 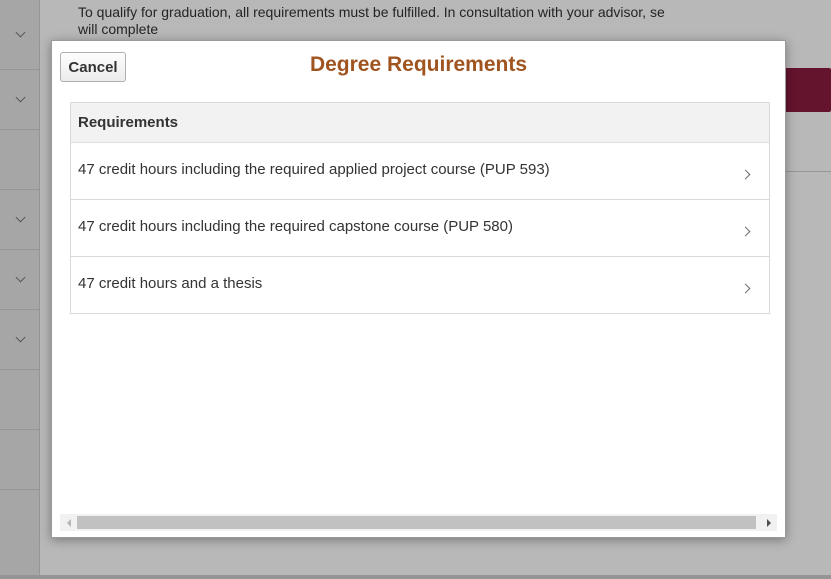 I want to click on requirement-option-thesis: 47 credit hours and a thesis, so click(x=420, y=285).